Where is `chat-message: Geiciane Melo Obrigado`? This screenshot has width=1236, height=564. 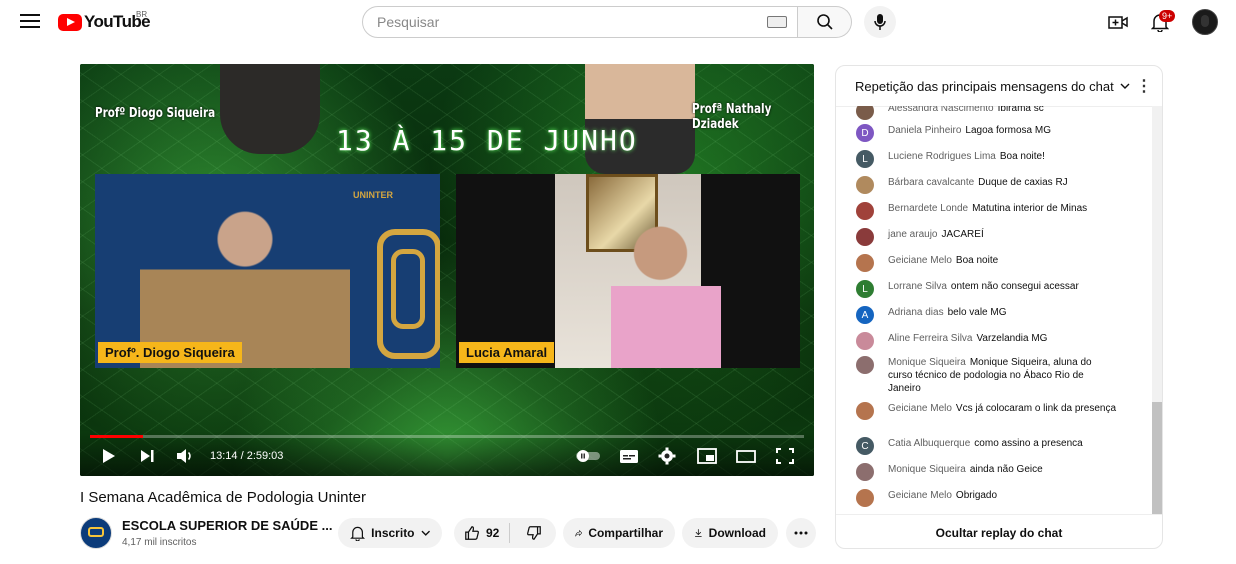 chat-message: Geiciane Melo Obrigado is located at coordinates (986, 498).